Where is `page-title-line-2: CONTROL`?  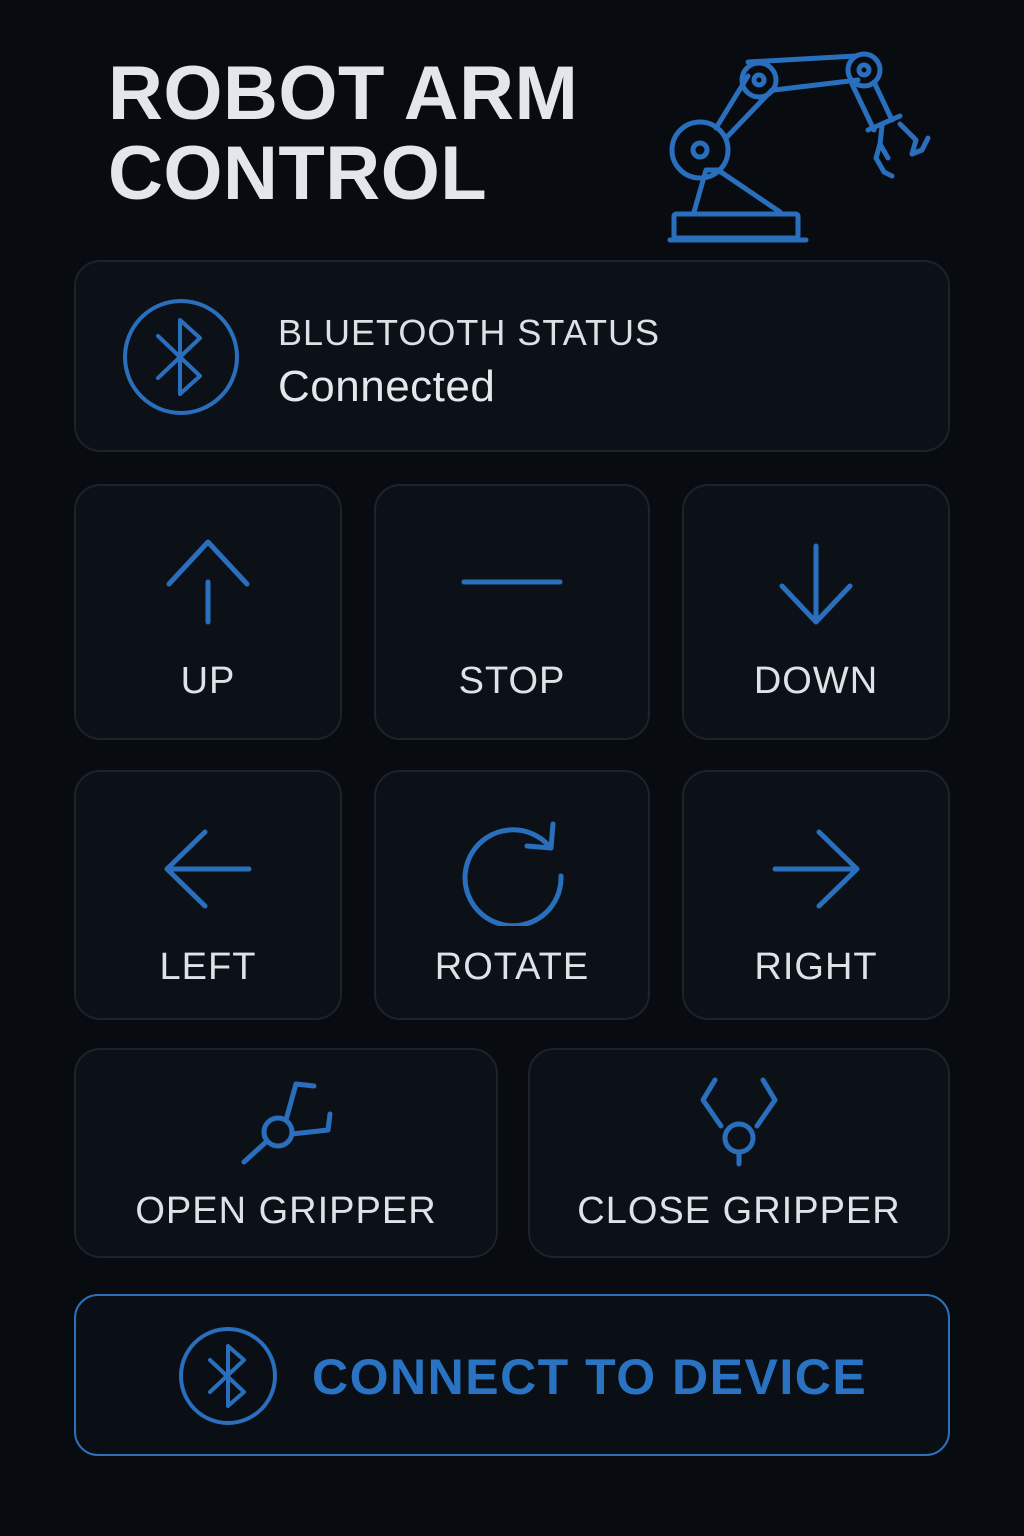 page-title-line-2: CONTROL is located at coordinates (298, 173).